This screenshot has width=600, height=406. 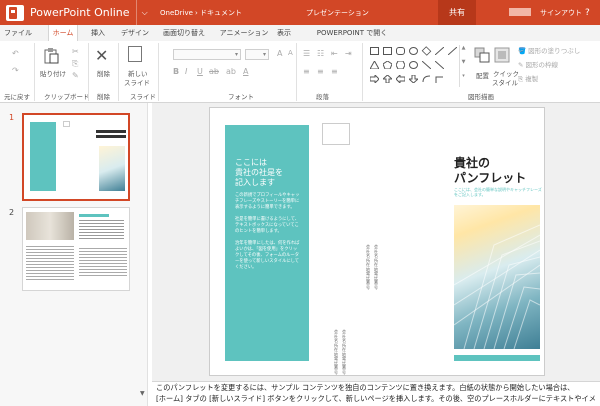 What do you see at coordinates (284, 33) in the screenshot?
I see `tab-view: 表示` at bounding box center [284, 33].